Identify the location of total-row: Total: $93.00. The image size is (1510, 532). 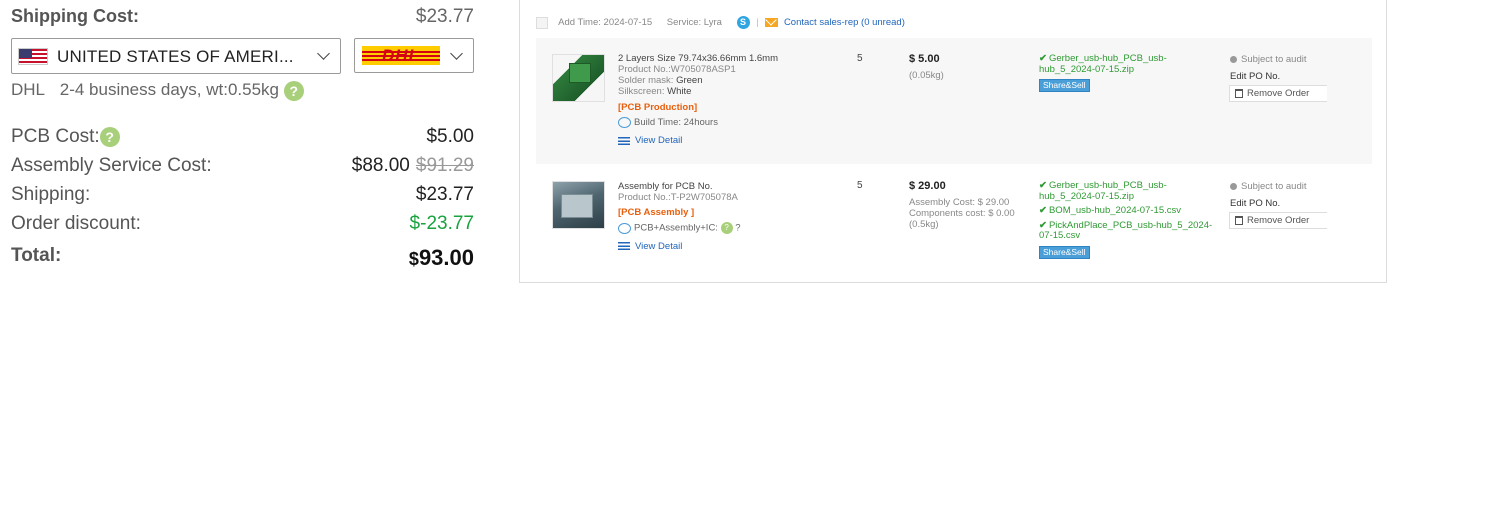
(242, 258).